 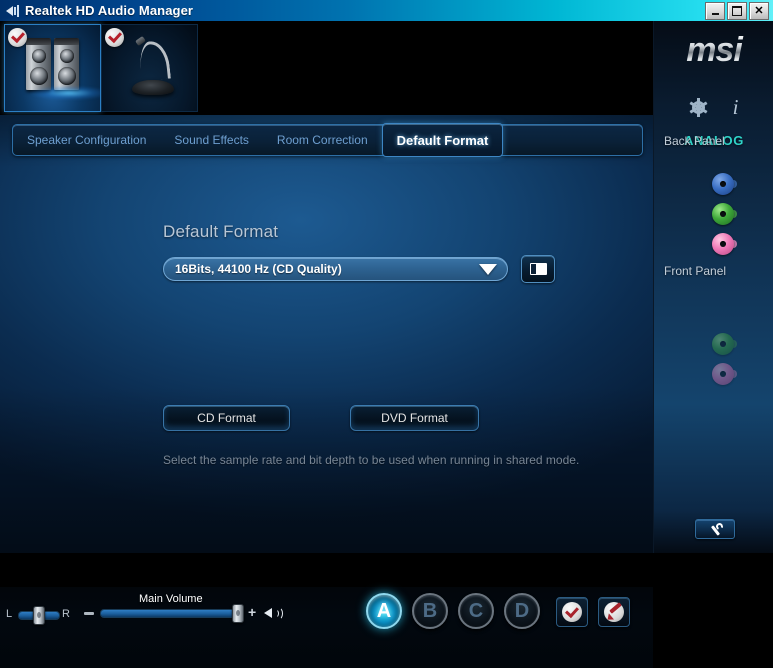 What do you see at coordinates (724, 344) in the screenshot?
I see `front-line-out-jack` at bounding box center [724, 344].